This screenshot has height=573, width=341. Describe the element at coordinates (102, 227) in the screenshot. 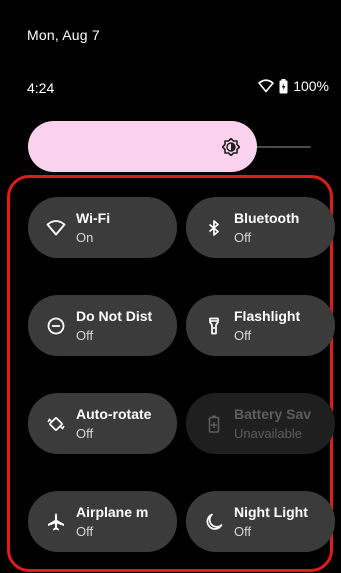

I see `tile-wifi: Wi-Fi On` at that location.